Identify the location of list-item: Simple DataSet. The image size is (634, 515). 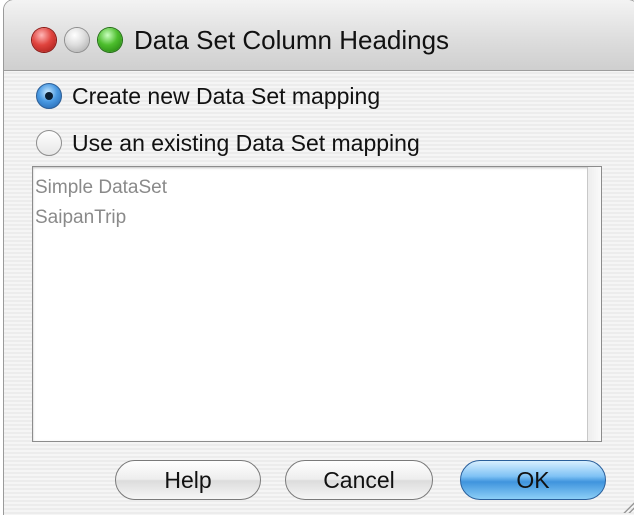
(317, 188).